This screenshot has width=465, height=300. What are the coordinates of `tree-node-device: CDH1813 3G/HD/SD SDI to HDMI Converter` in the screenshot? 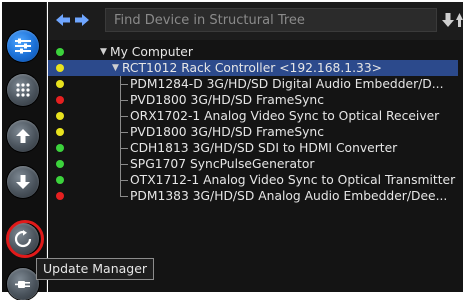 It's located at (253, 148).